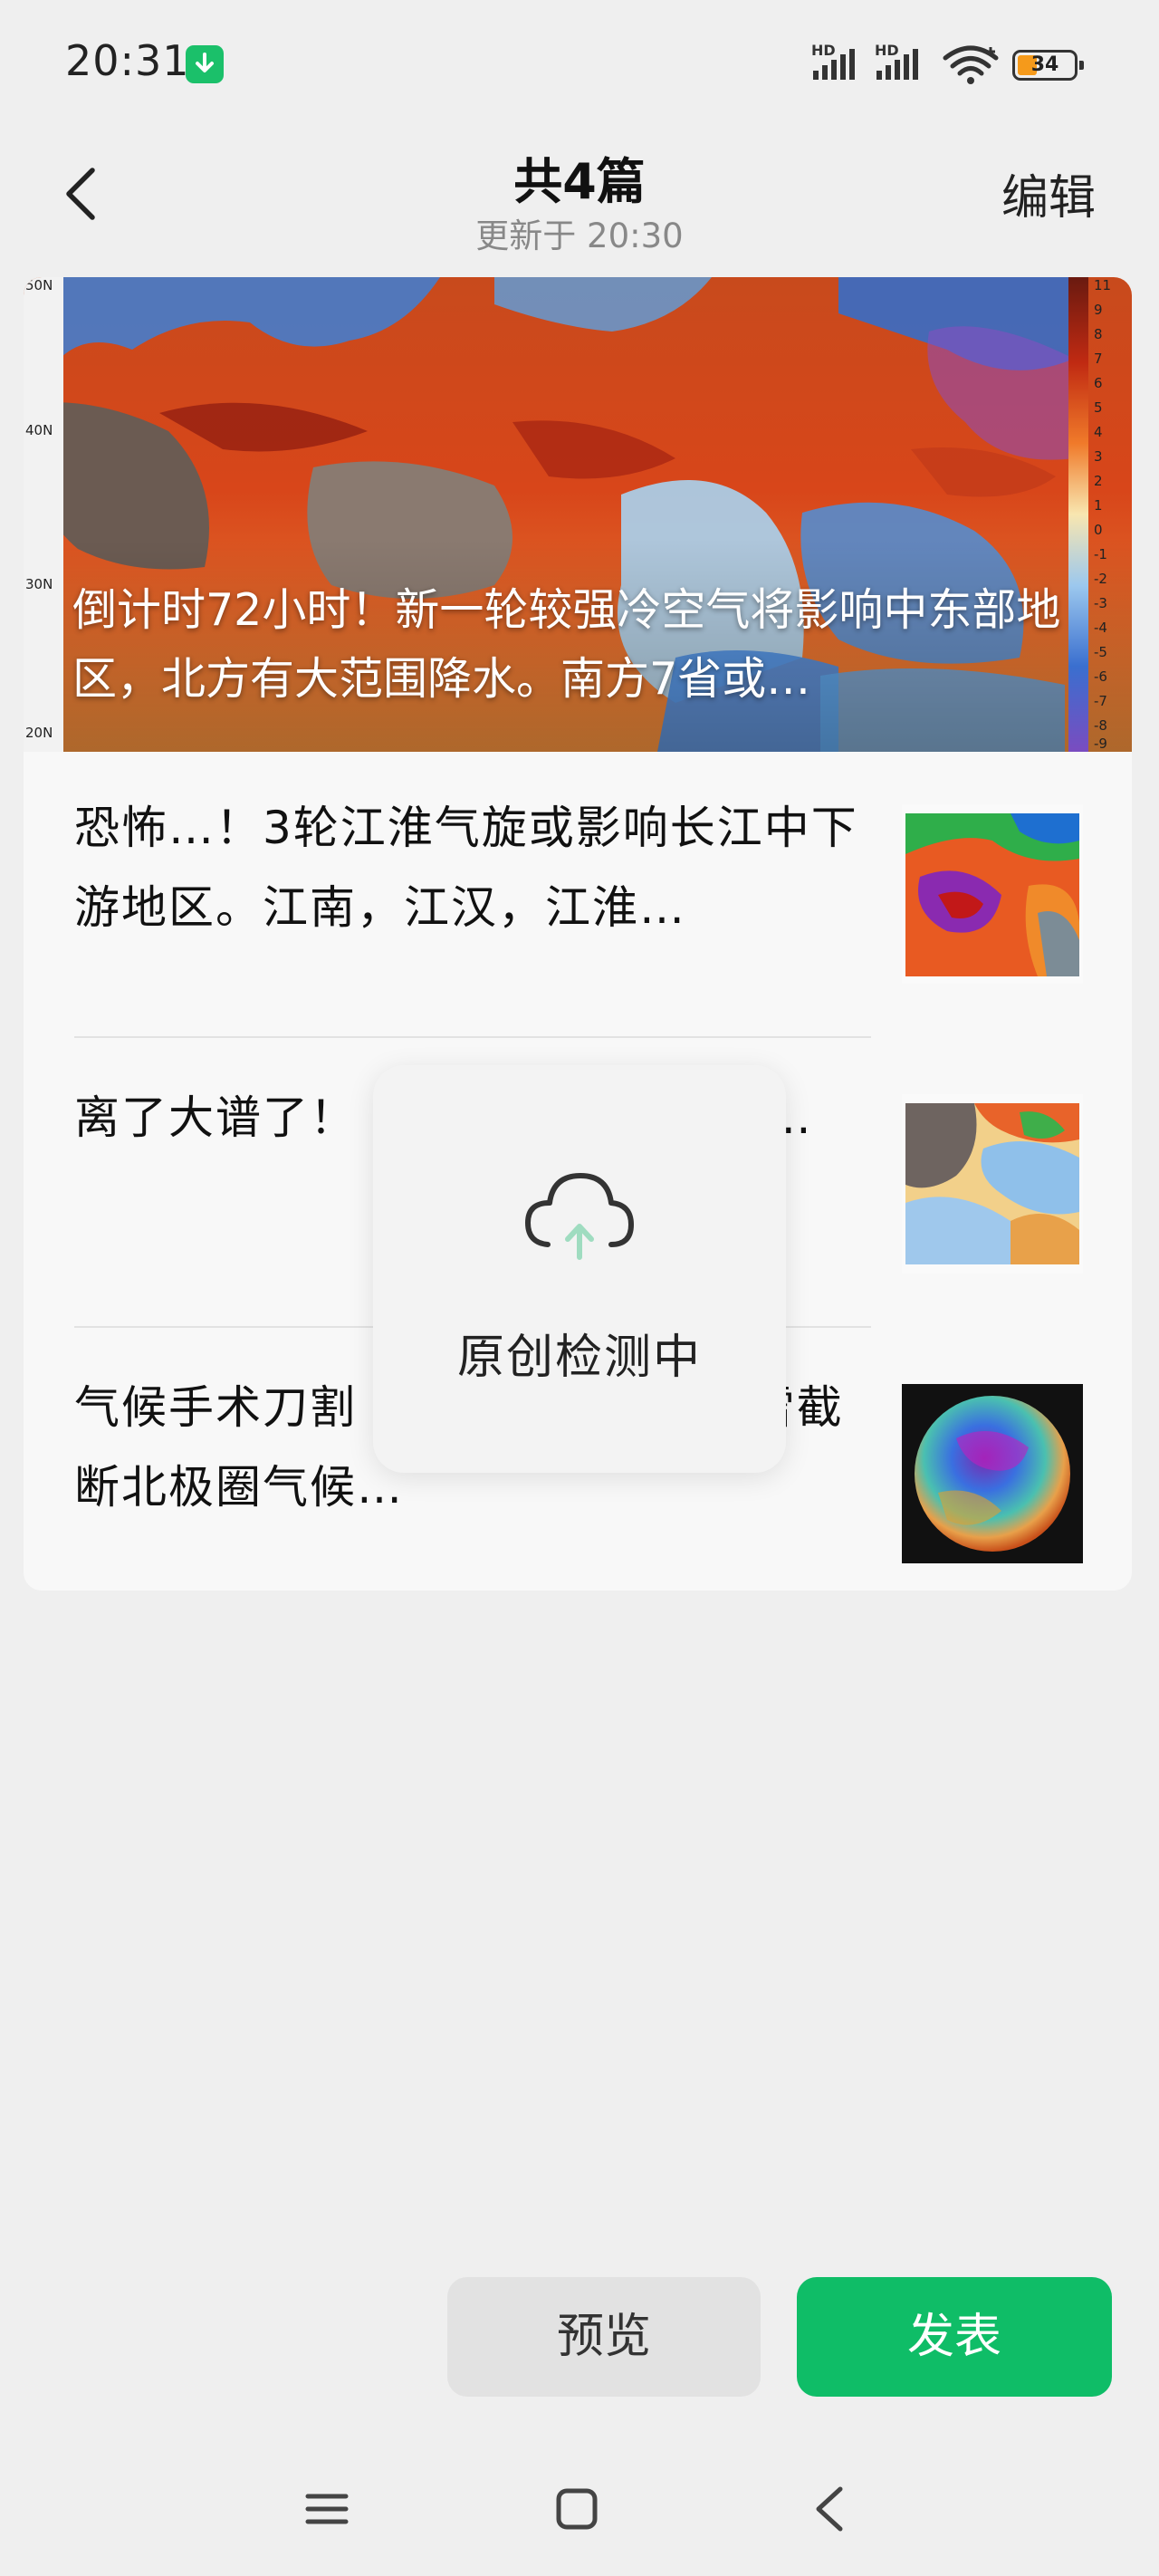  Describe the element at coordinates (579, 181) in the screenshot. I see `page-title: 共4篇` at that location.